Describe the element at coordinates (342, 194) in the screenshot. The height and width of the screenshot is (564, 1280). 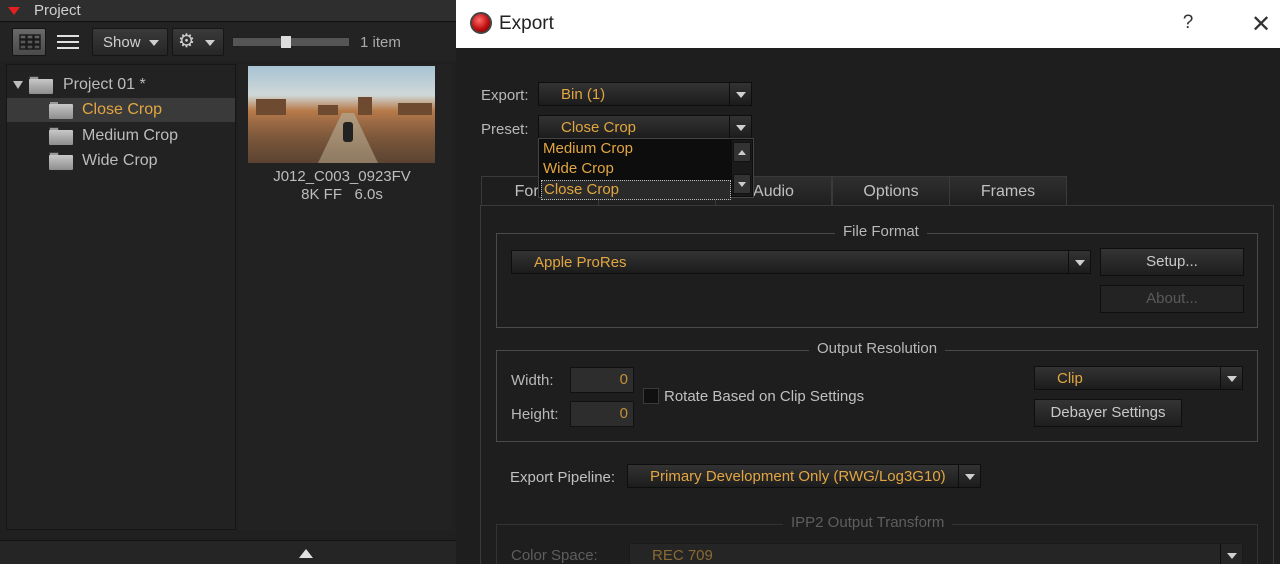
I see `clip-meta: 8K FF 6.0s` at that location.